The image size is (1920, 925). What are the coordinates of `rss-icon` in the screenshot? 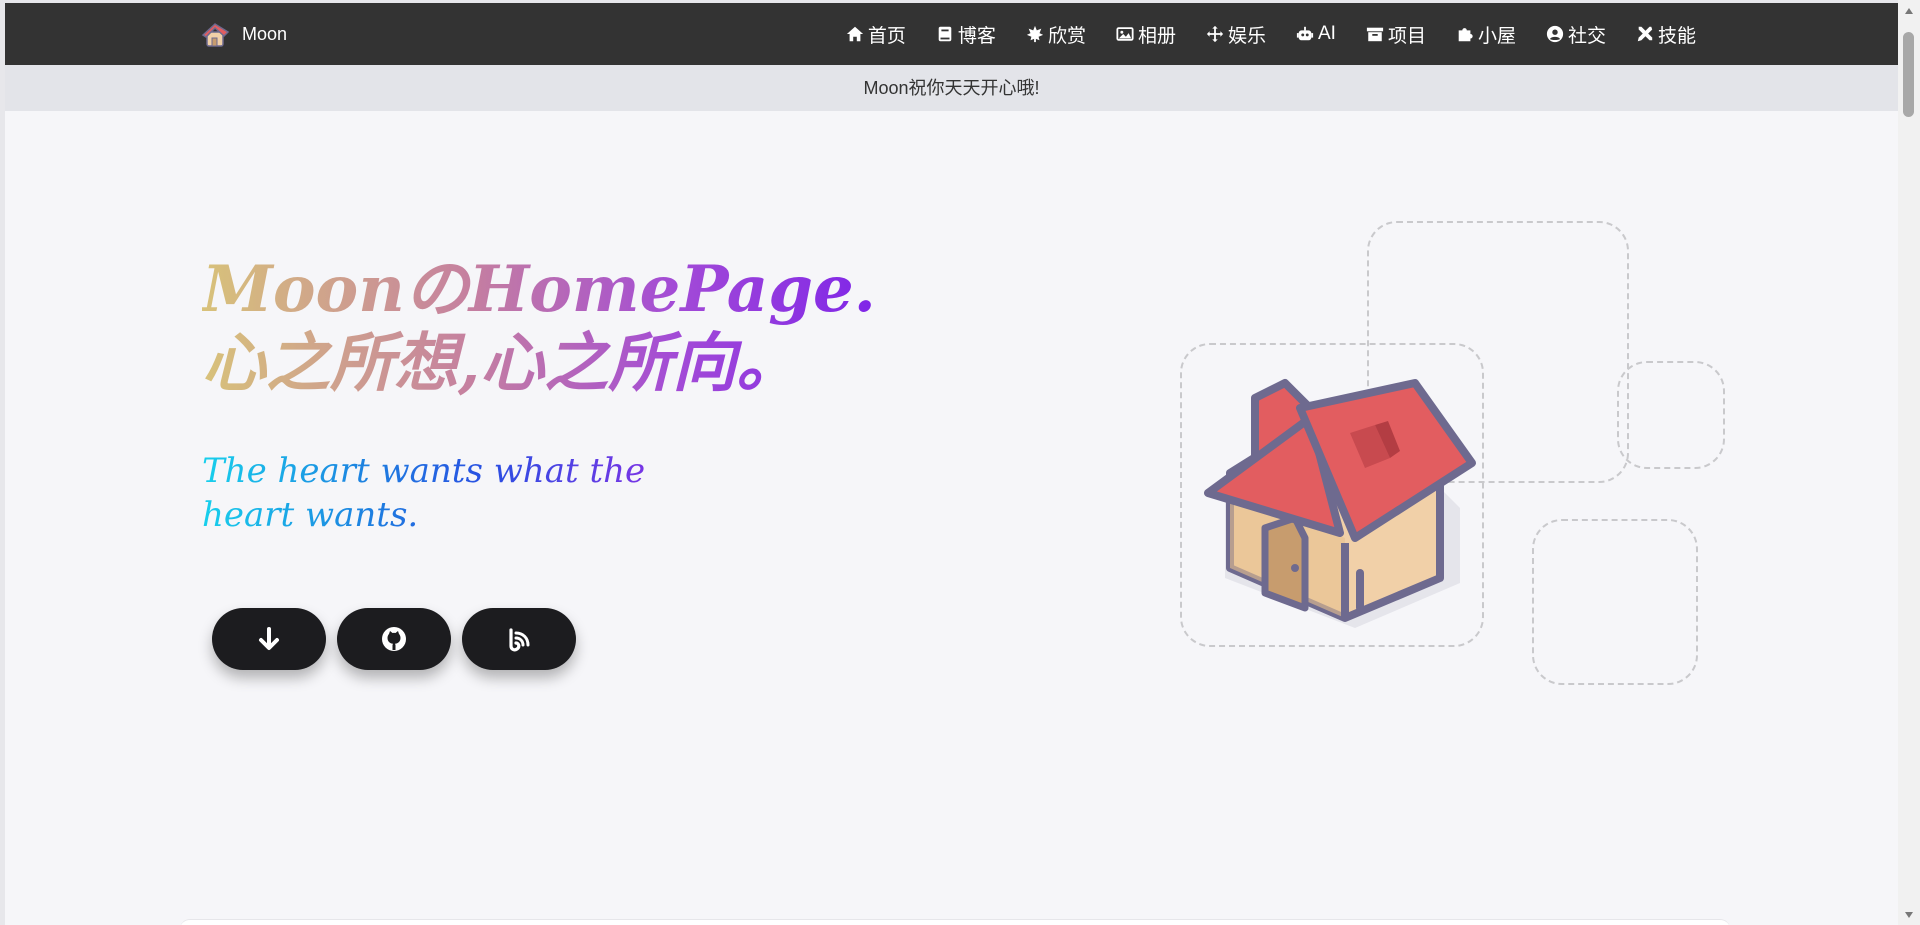 It's located at (519, 640).